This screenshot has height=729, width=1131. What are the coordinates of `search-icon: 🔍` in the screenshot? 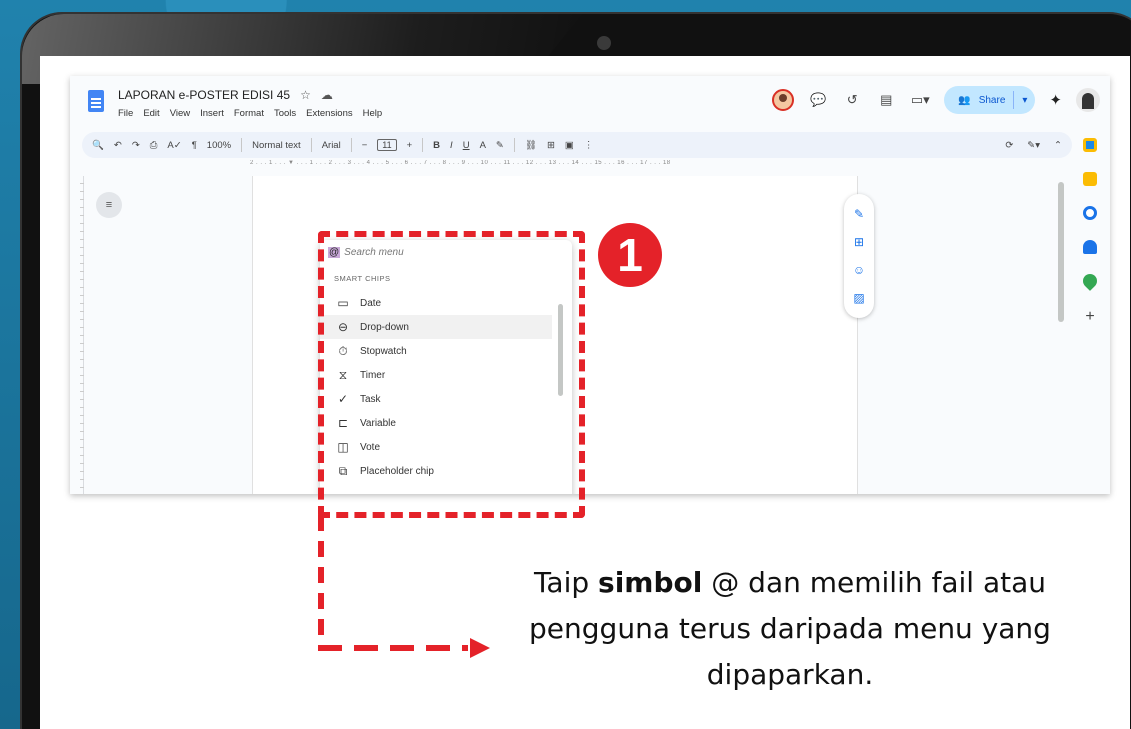 It's located at (98, 145).